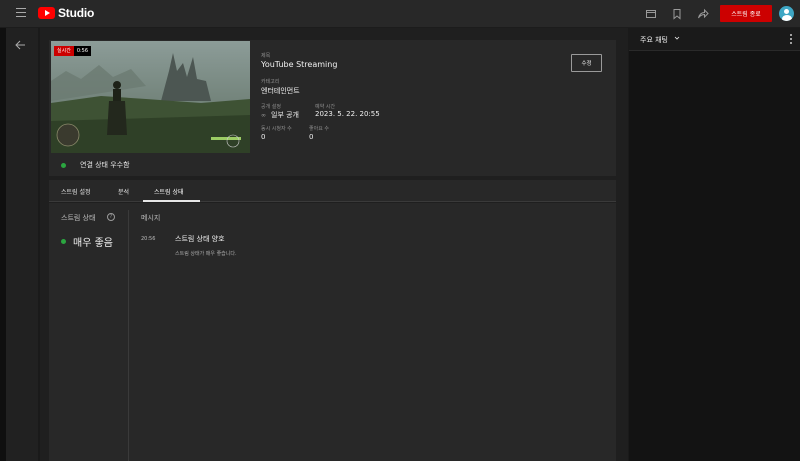 This screenshot has width=800, height=461. What do you see at coordinates (746, 13) in the screenshot?
I see `end-stream-button: 스트림 종료` at bounding box center [746, 13].